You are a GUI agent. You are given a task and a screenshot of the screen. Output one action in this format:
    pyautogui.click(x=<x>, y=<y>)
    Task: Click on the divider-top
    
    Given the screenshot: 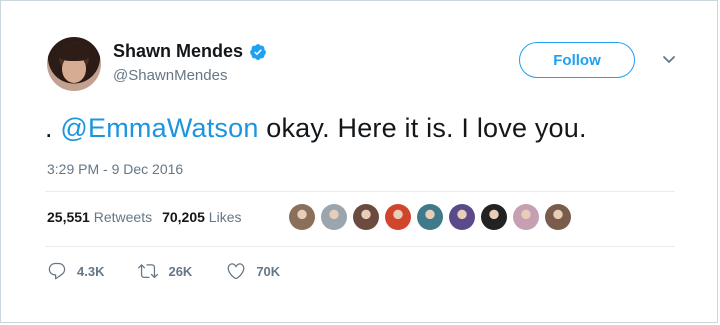 What is the action you would take?
    pyautogui.click(x=360, y=191)
    